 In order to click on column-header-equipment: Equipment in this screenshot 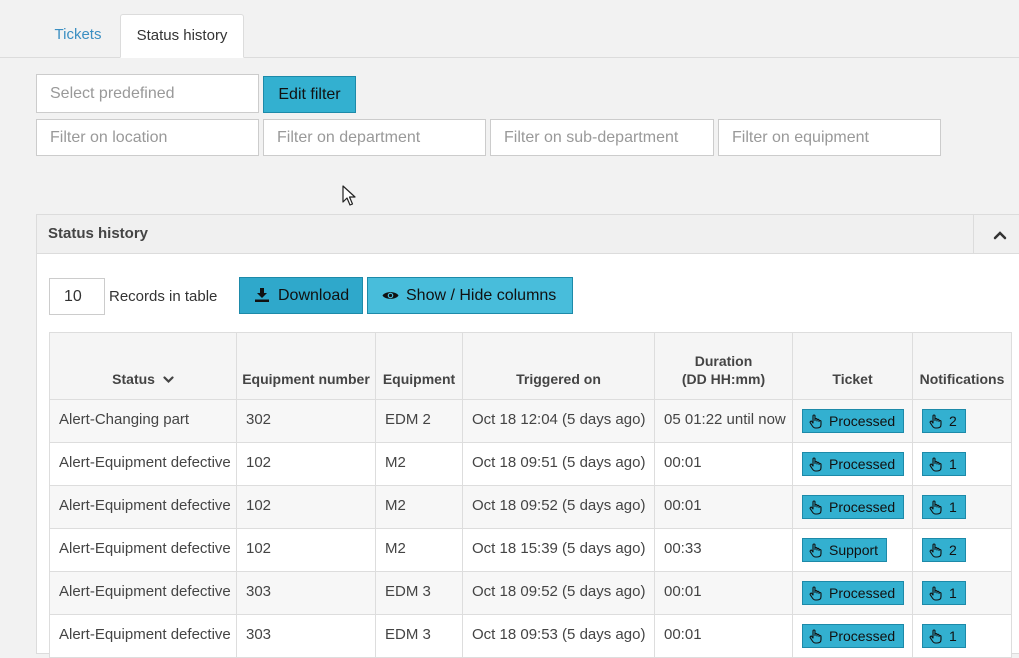, I will do `click(419, 366)`.